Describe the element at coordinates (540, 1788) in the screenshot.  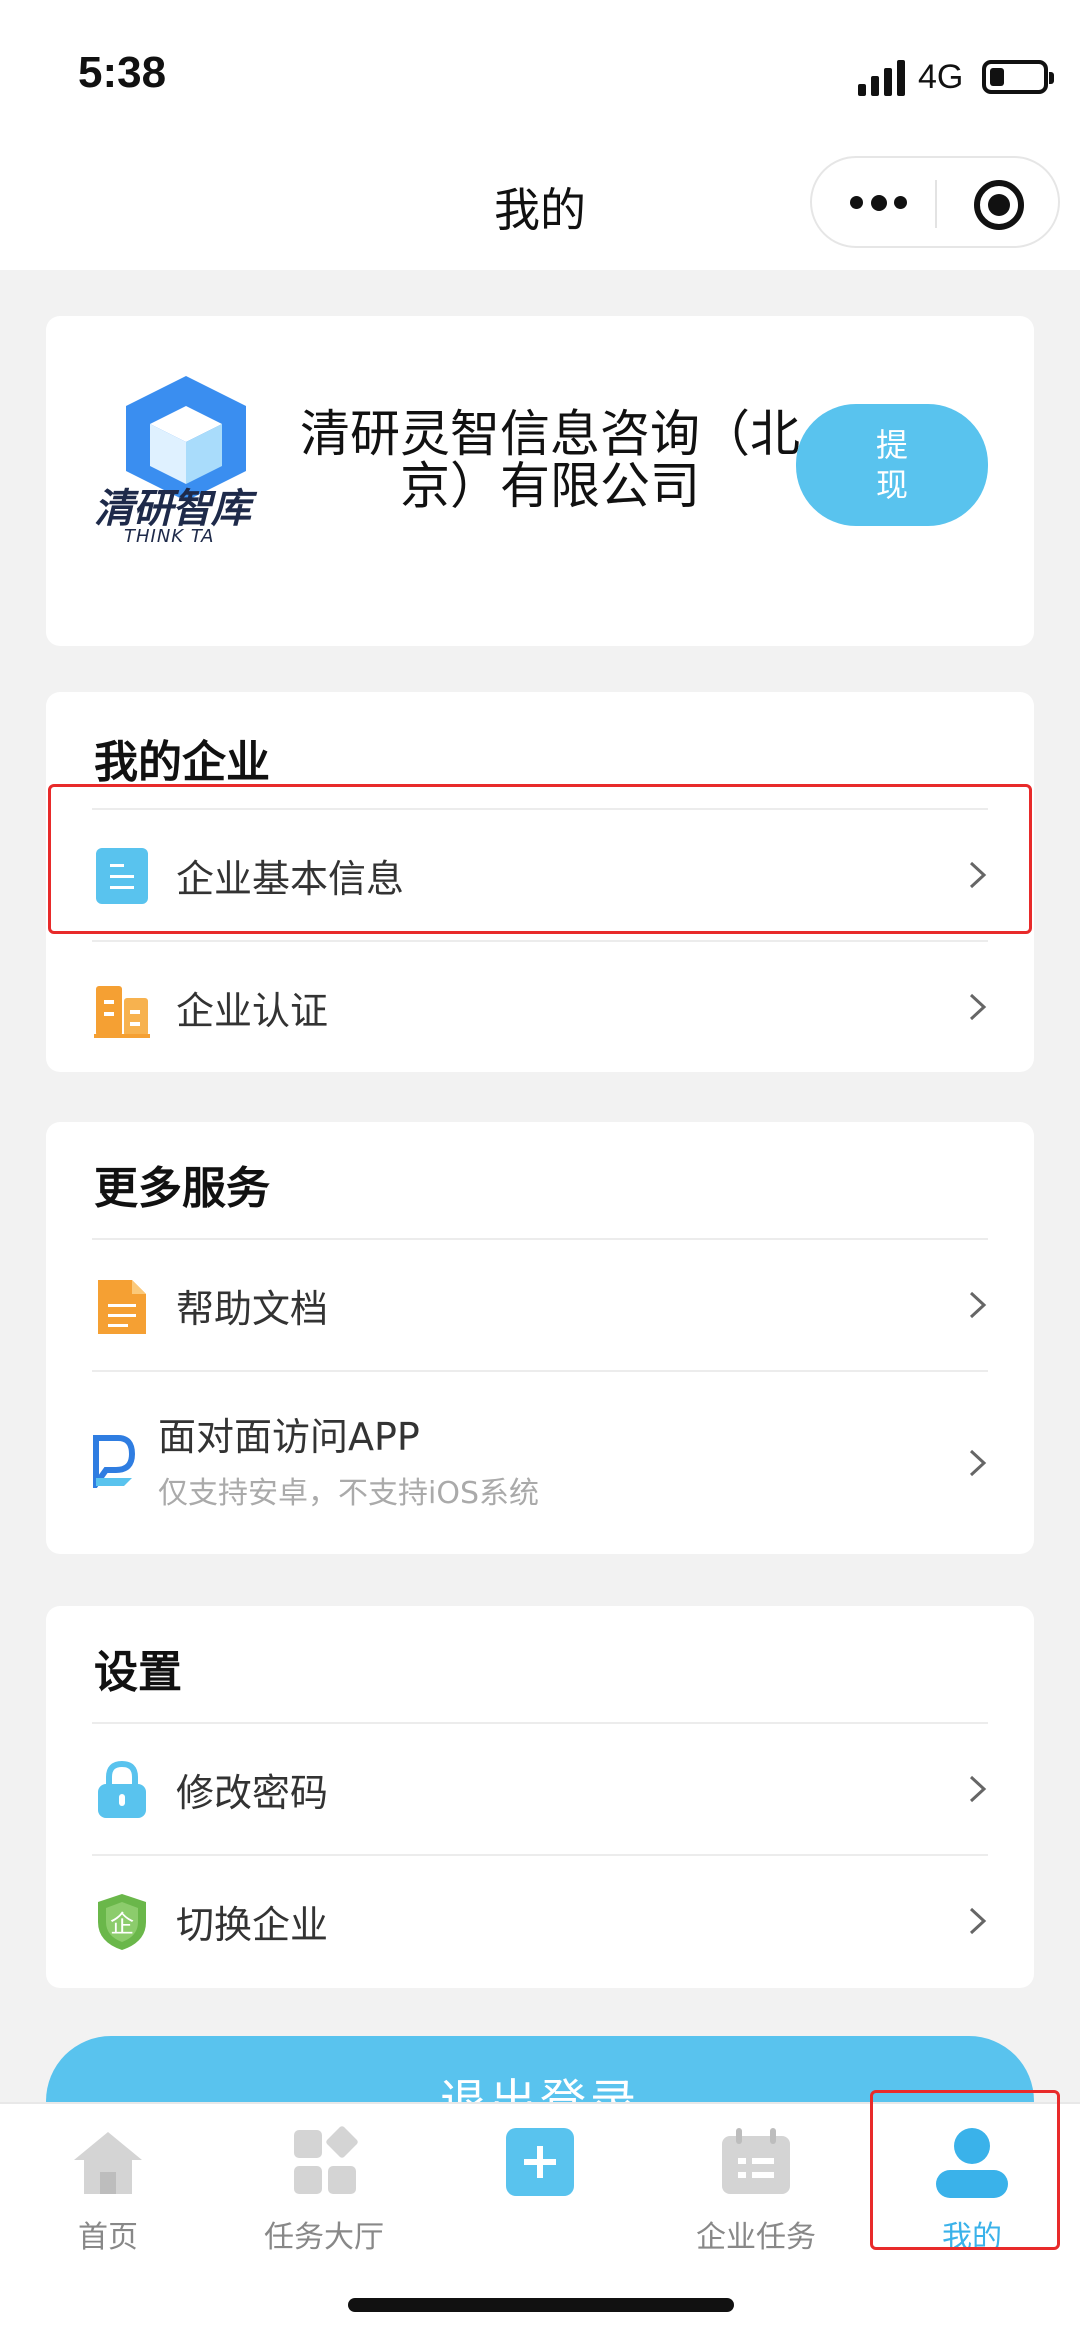
I see `menu-item-change-password: 修改密码` at that location.